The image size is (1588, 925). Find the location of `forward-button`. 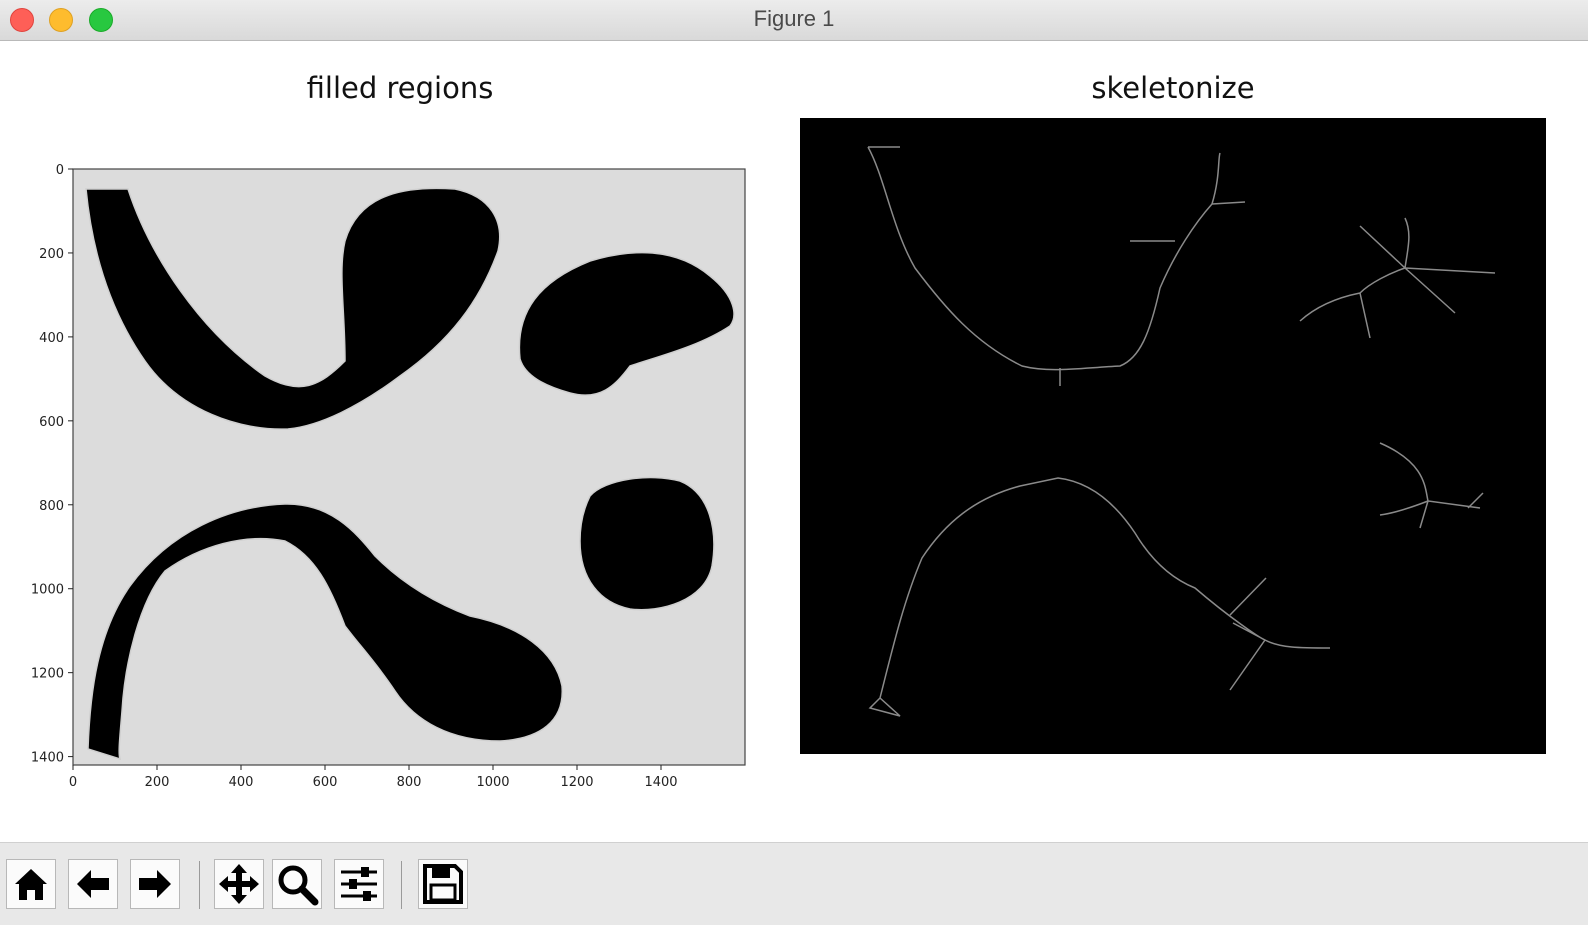

forward-button is located at coordinates (155, 884).